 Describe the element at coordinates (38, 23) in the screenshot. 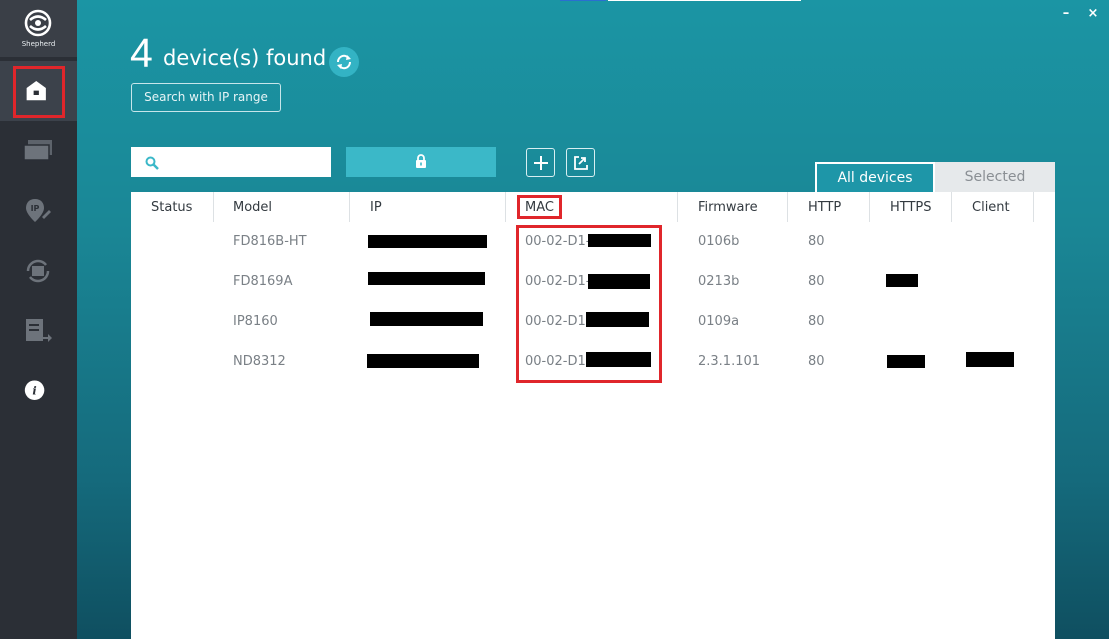

I see `shepherd-logo-icon` at that location.